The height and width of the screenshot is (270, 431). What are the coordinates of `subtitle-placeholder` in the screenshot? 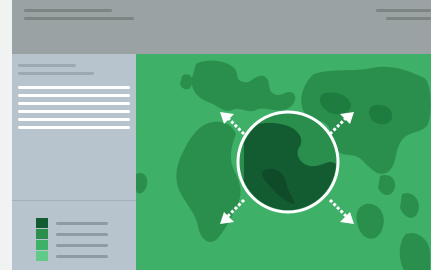 It's located at (79, 18).